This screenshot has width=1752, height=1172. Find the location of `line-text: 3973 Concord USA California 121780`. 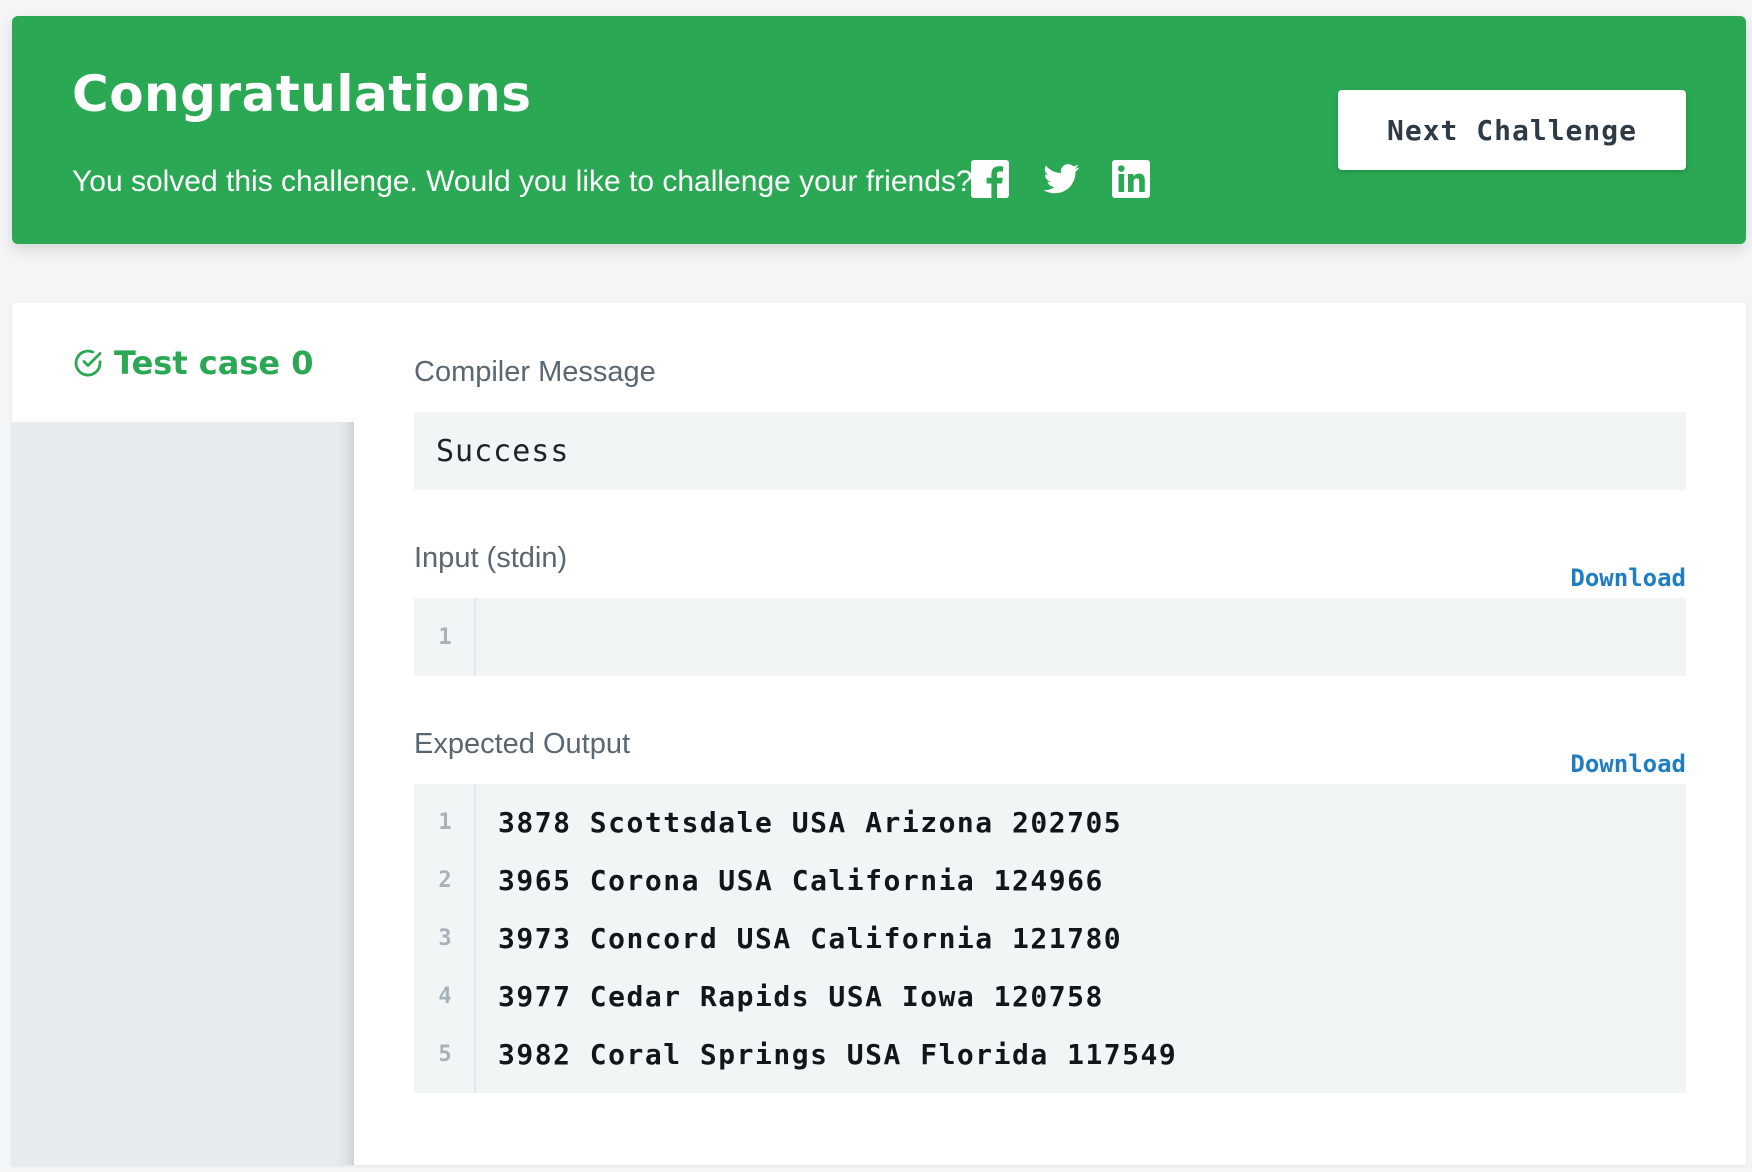

line-text: 3973 Concord USA California 121780 is located at coordinates (810, 938).